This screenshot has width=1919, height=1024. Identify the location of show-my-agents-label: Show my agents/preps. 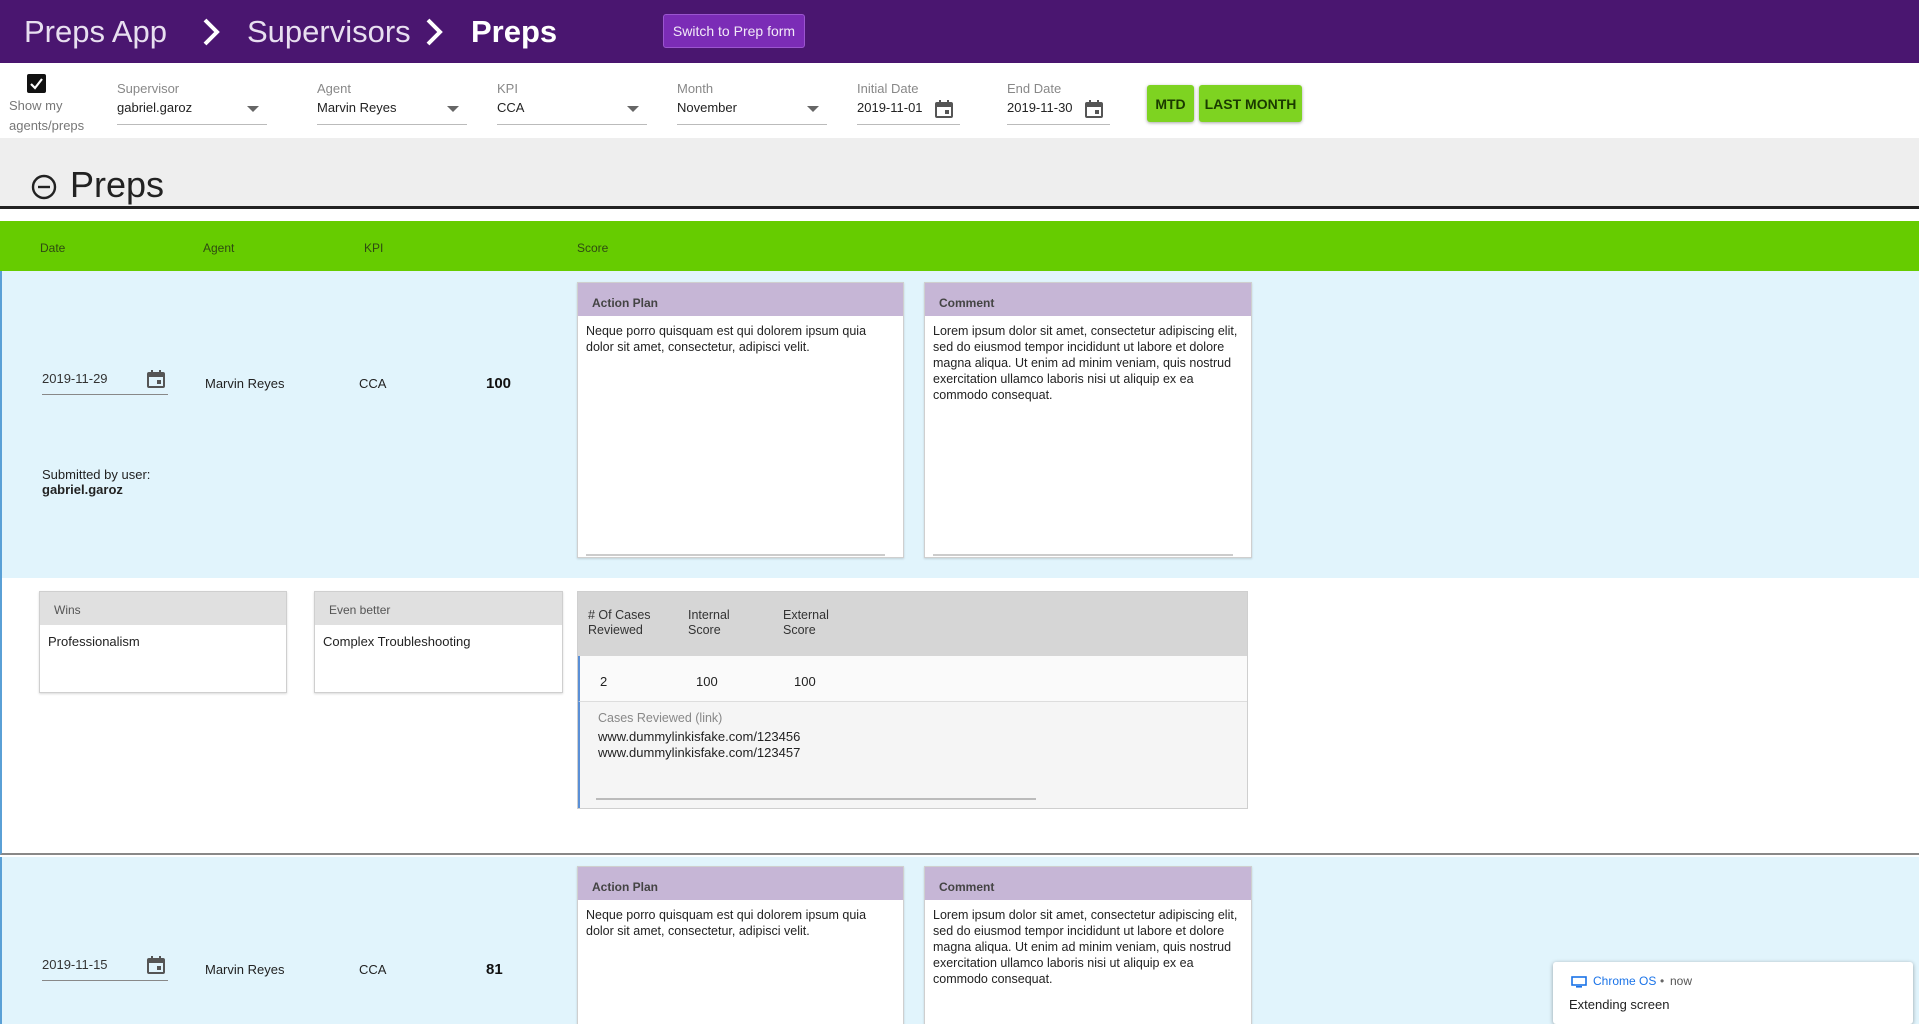
(47, 115).